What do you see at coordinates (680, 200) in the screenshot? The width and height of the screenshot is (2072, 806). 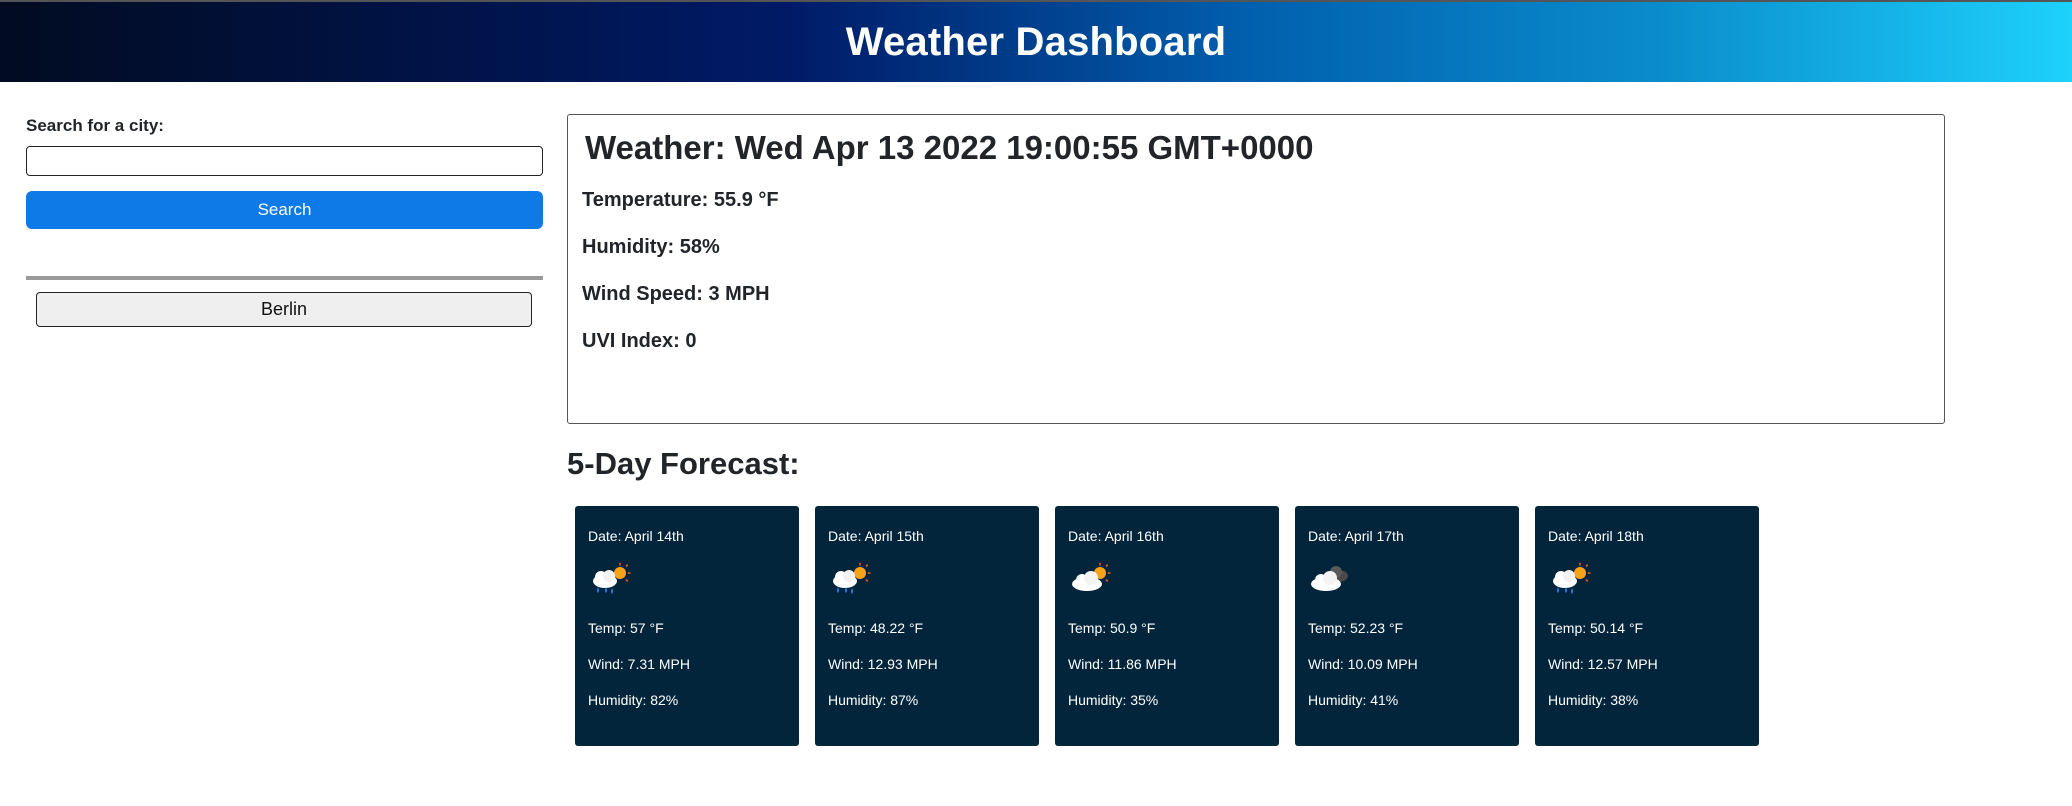 I see `current-temperature: Temperature: 55.9 °F` at bounding box center [680, 200].